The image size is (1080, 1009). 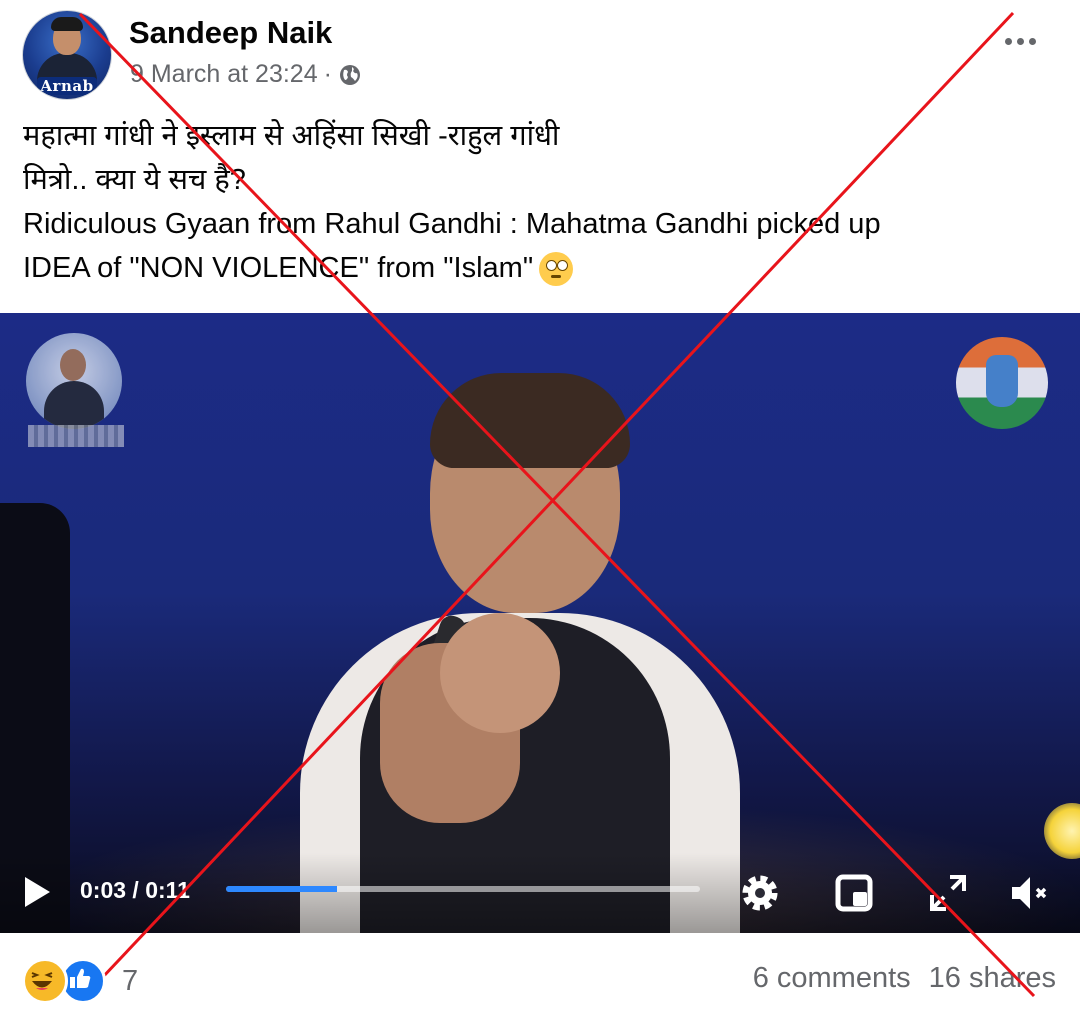 I want to click on video-watermark-caption, so click(x=76, y=436).